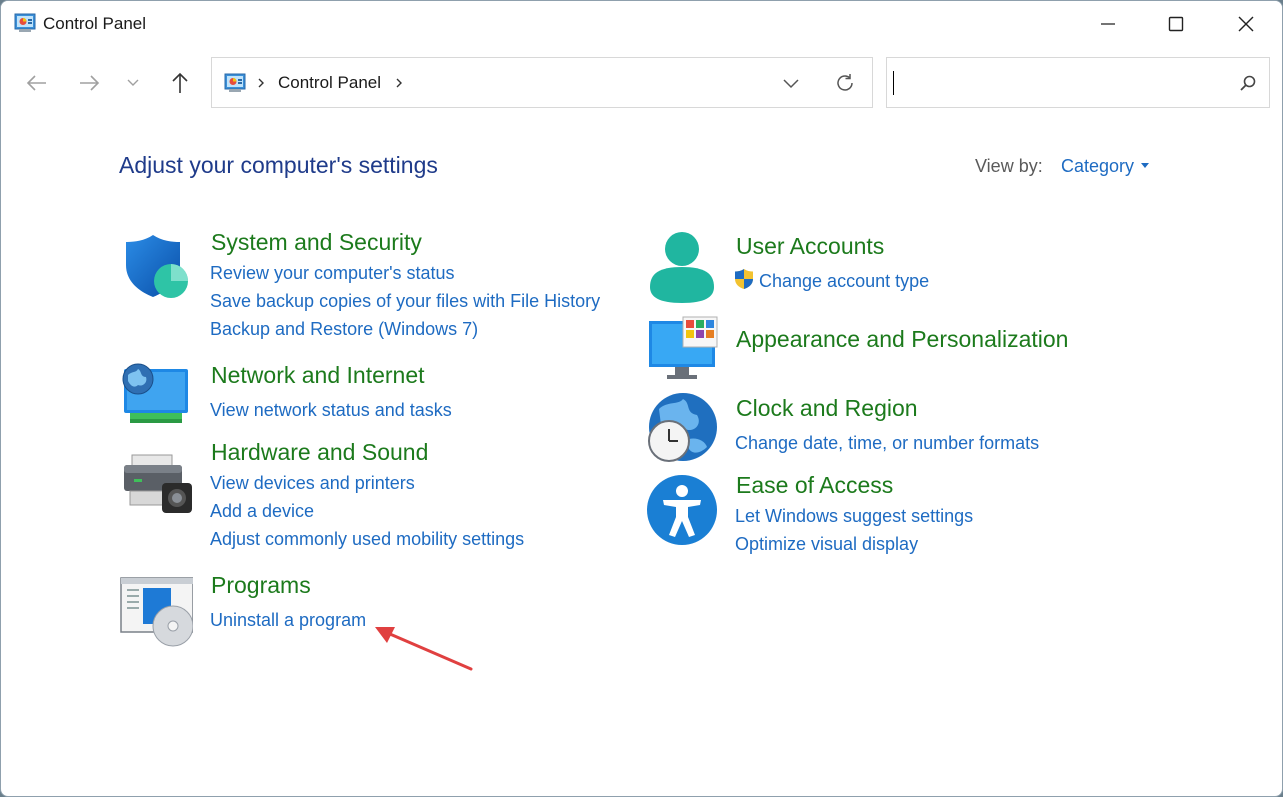 This screenshot has height=797, width=1283. I want to click on minimize-icon, so click(1108, 24).